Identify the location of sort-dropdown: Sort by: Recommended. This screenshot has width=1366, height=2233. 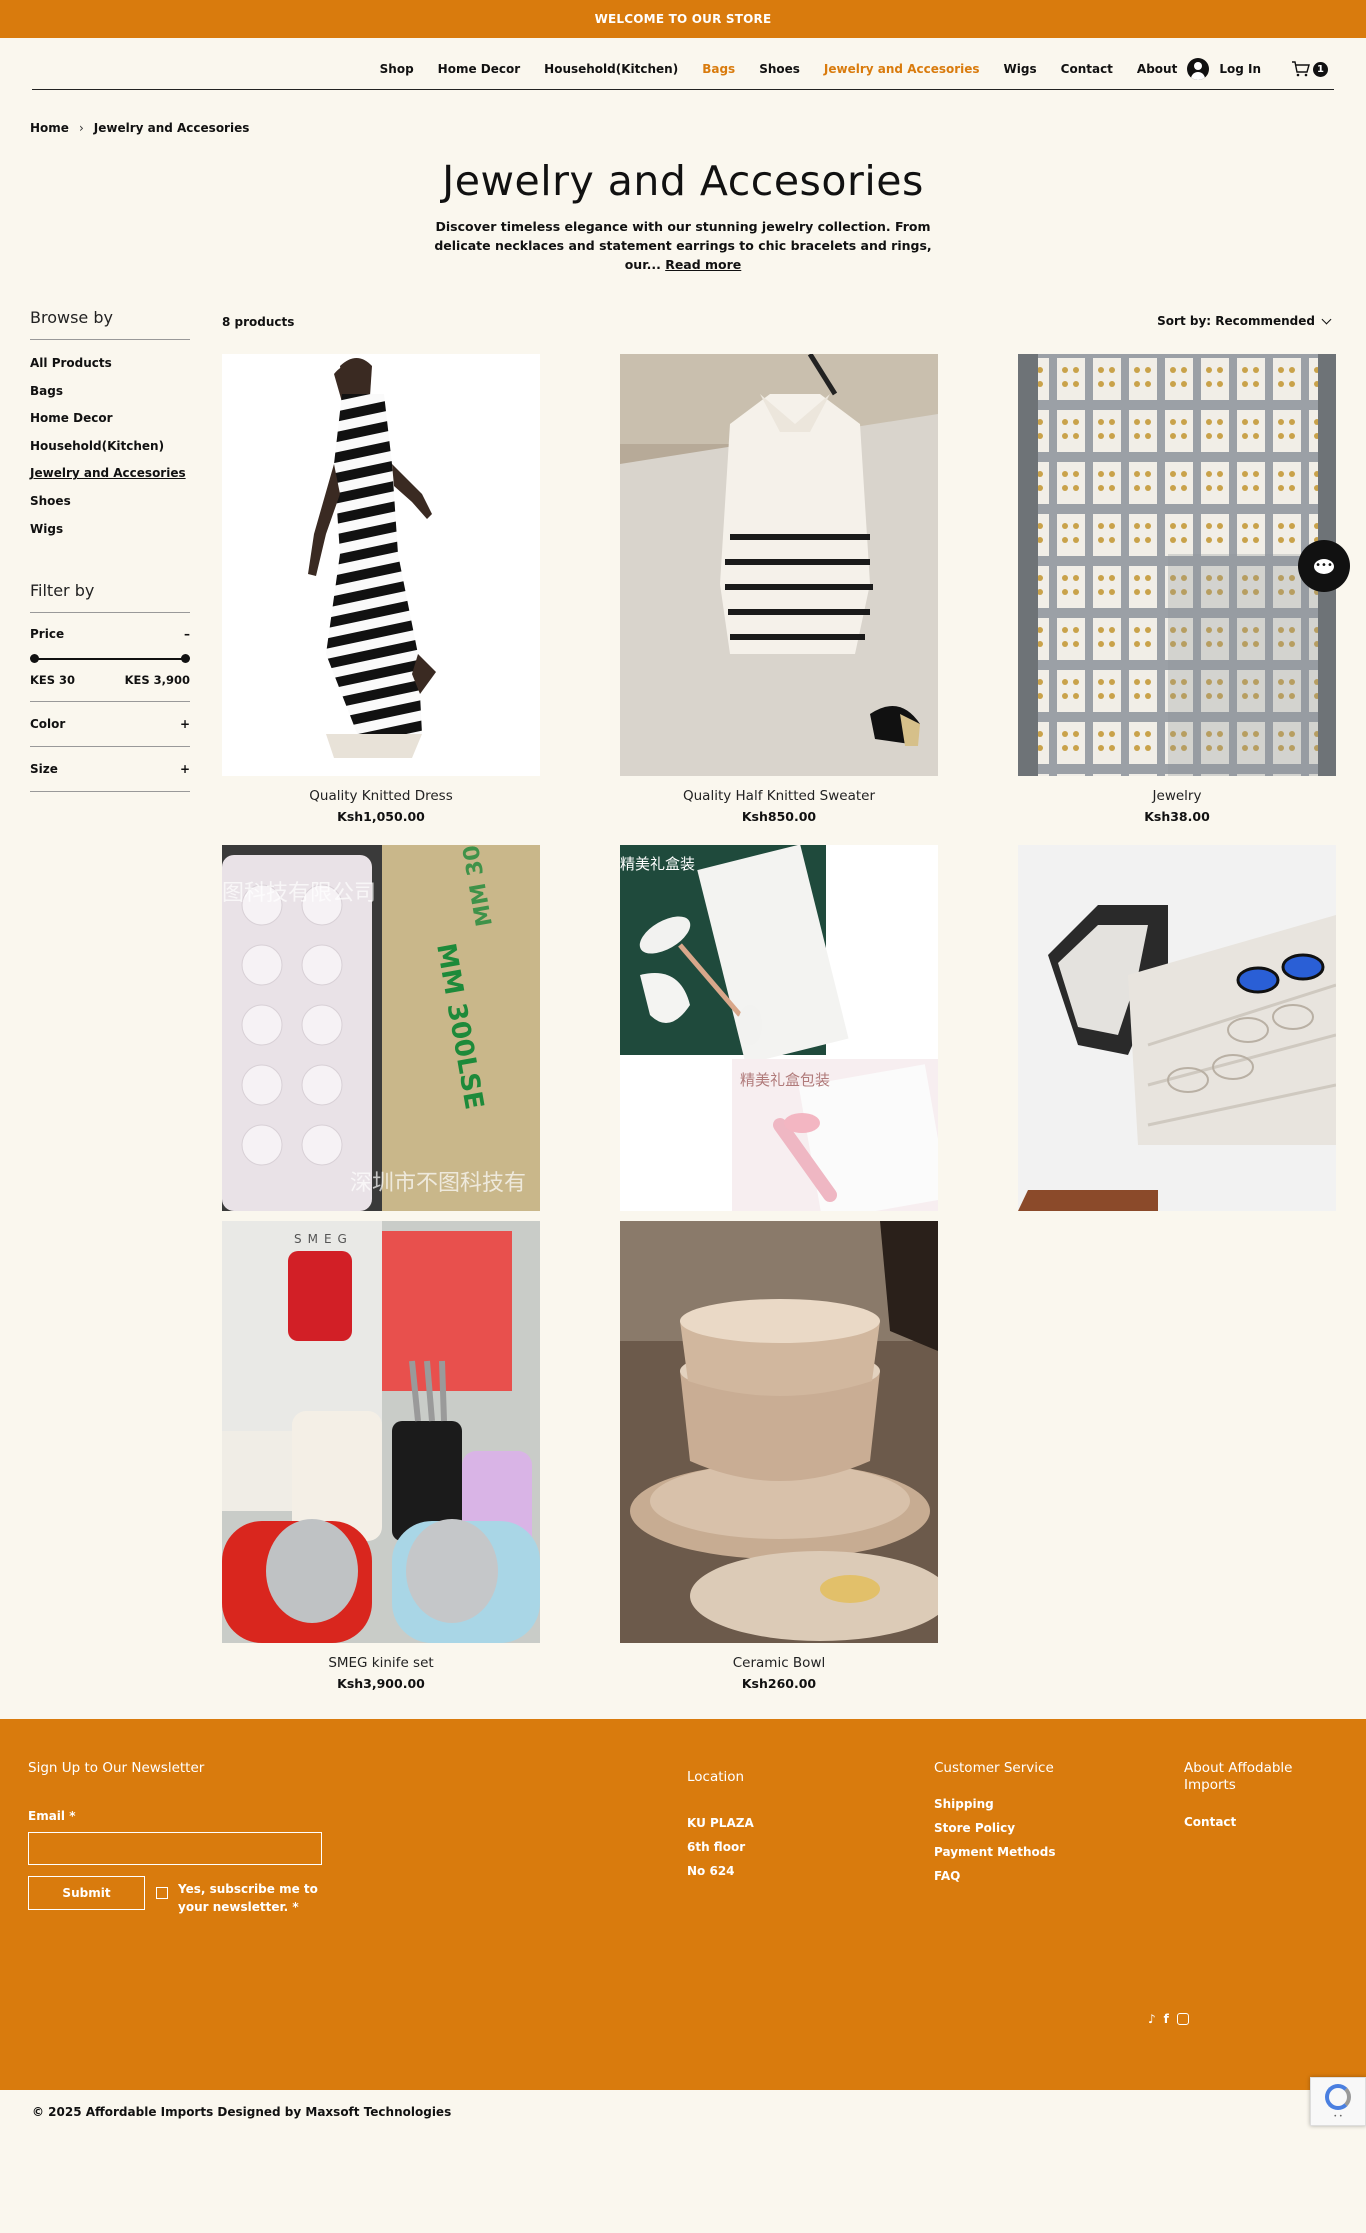
(1244, 321).